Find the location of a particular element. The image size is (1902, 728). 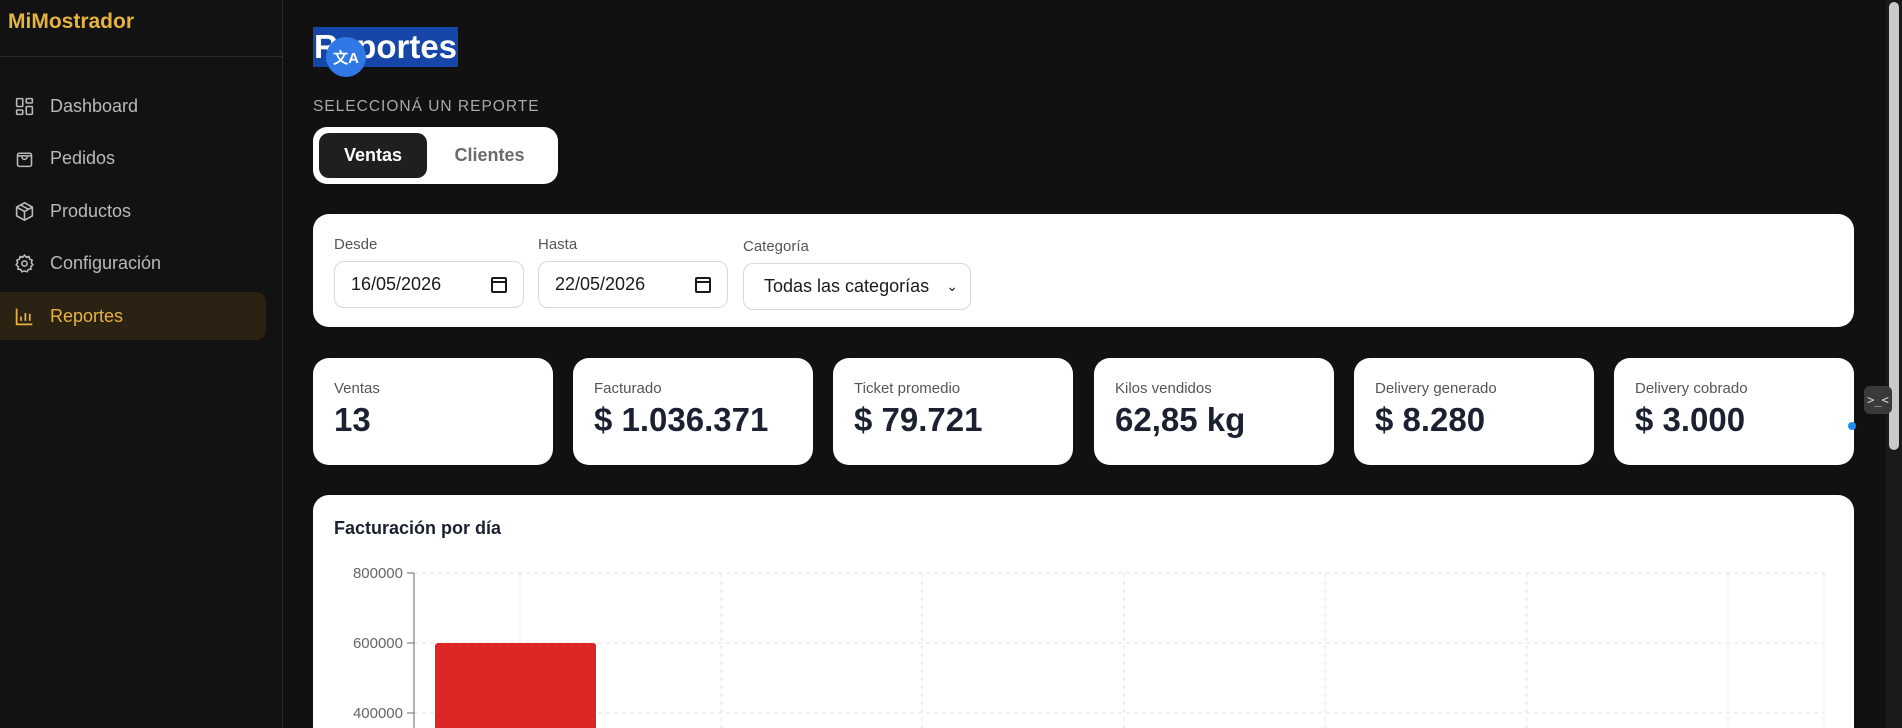

kpi-card-facturado: Facturado $ 1.036.371 is located at coordinates (693, 411).